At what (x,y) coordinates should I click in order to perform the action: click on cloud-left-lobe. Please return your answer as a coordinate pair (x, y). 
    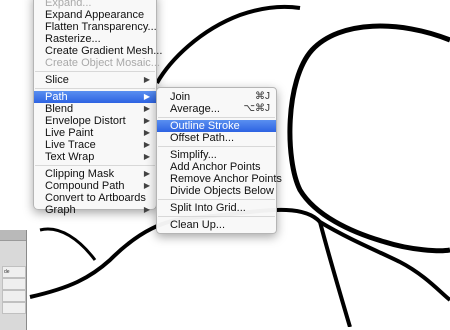
    Looking at the image, I should click on (68, 244).